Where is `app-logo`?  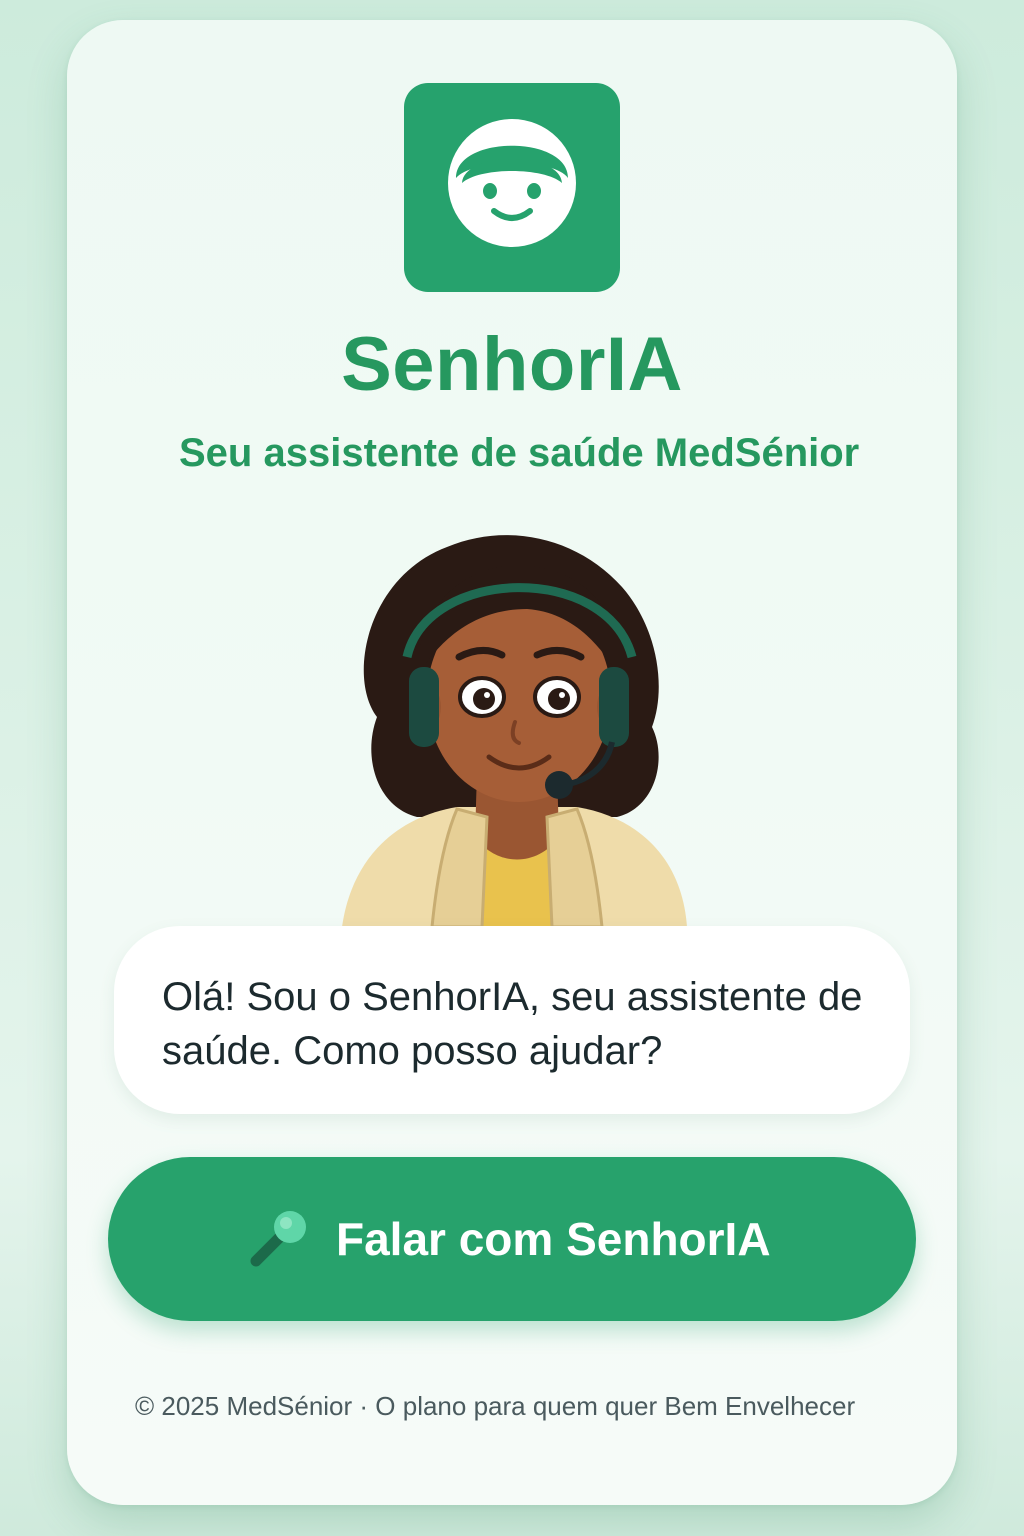
app-logo is located at coordinates (512, 187).